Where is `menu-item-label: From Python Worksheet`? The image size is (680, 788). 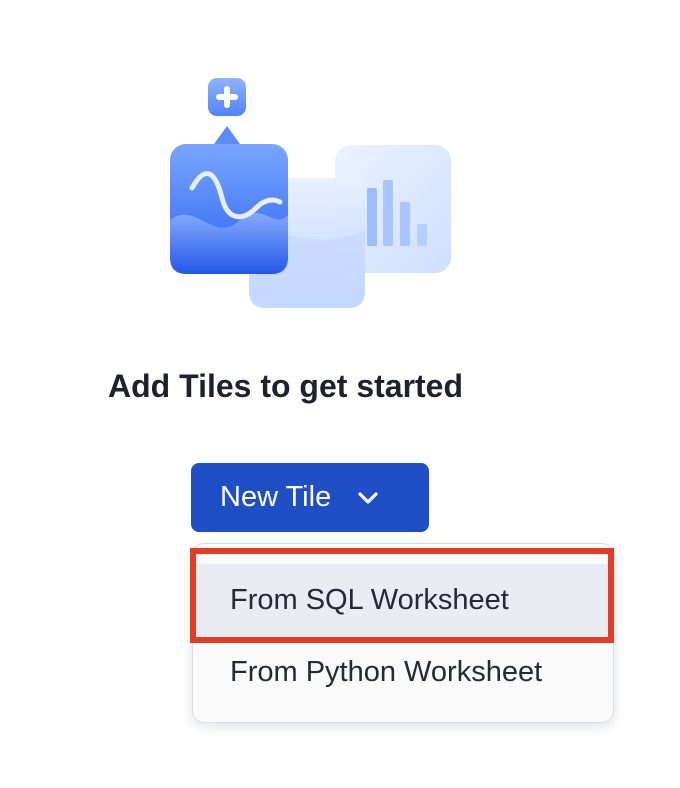
menu-item-label: From Python Worksheet is located at coordinates (386, 671).